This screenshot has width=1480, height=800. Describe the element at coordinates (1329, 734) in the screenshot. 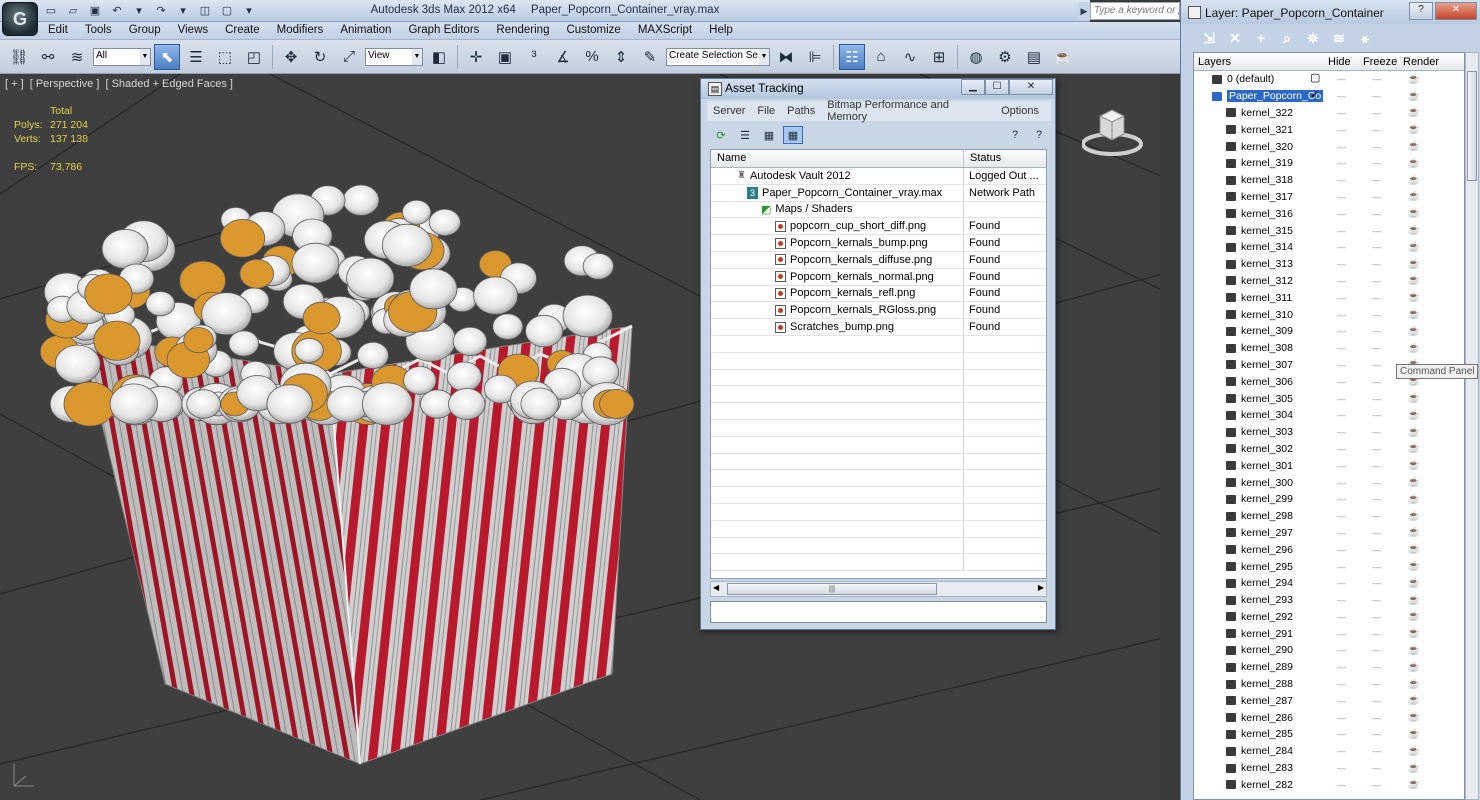

I see `layer-row: kernel_285— — ☕` at that location.